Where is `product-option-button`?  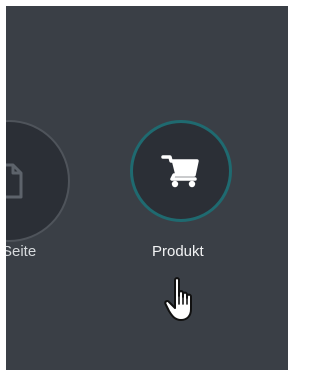 product-option-button is located at coordinates (181, 171).